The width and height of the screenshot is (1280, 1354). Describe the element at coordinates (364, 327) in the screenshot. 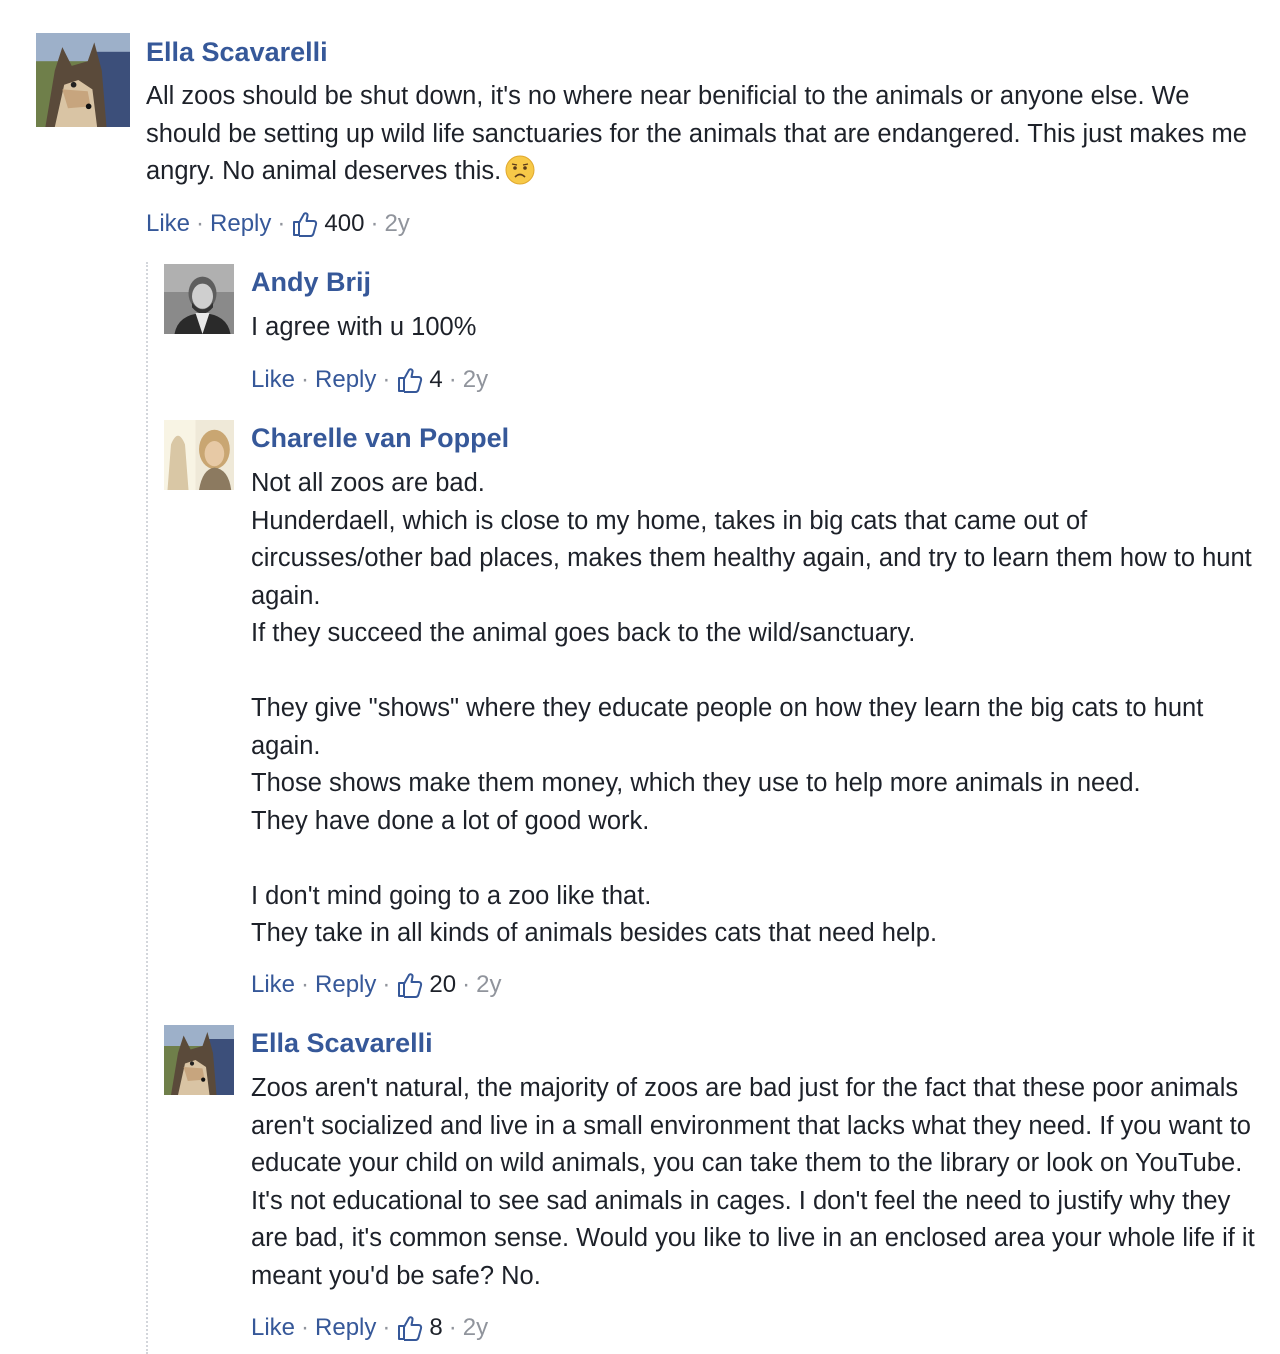

I see `comment-text: I agree with u 100%` at that location.